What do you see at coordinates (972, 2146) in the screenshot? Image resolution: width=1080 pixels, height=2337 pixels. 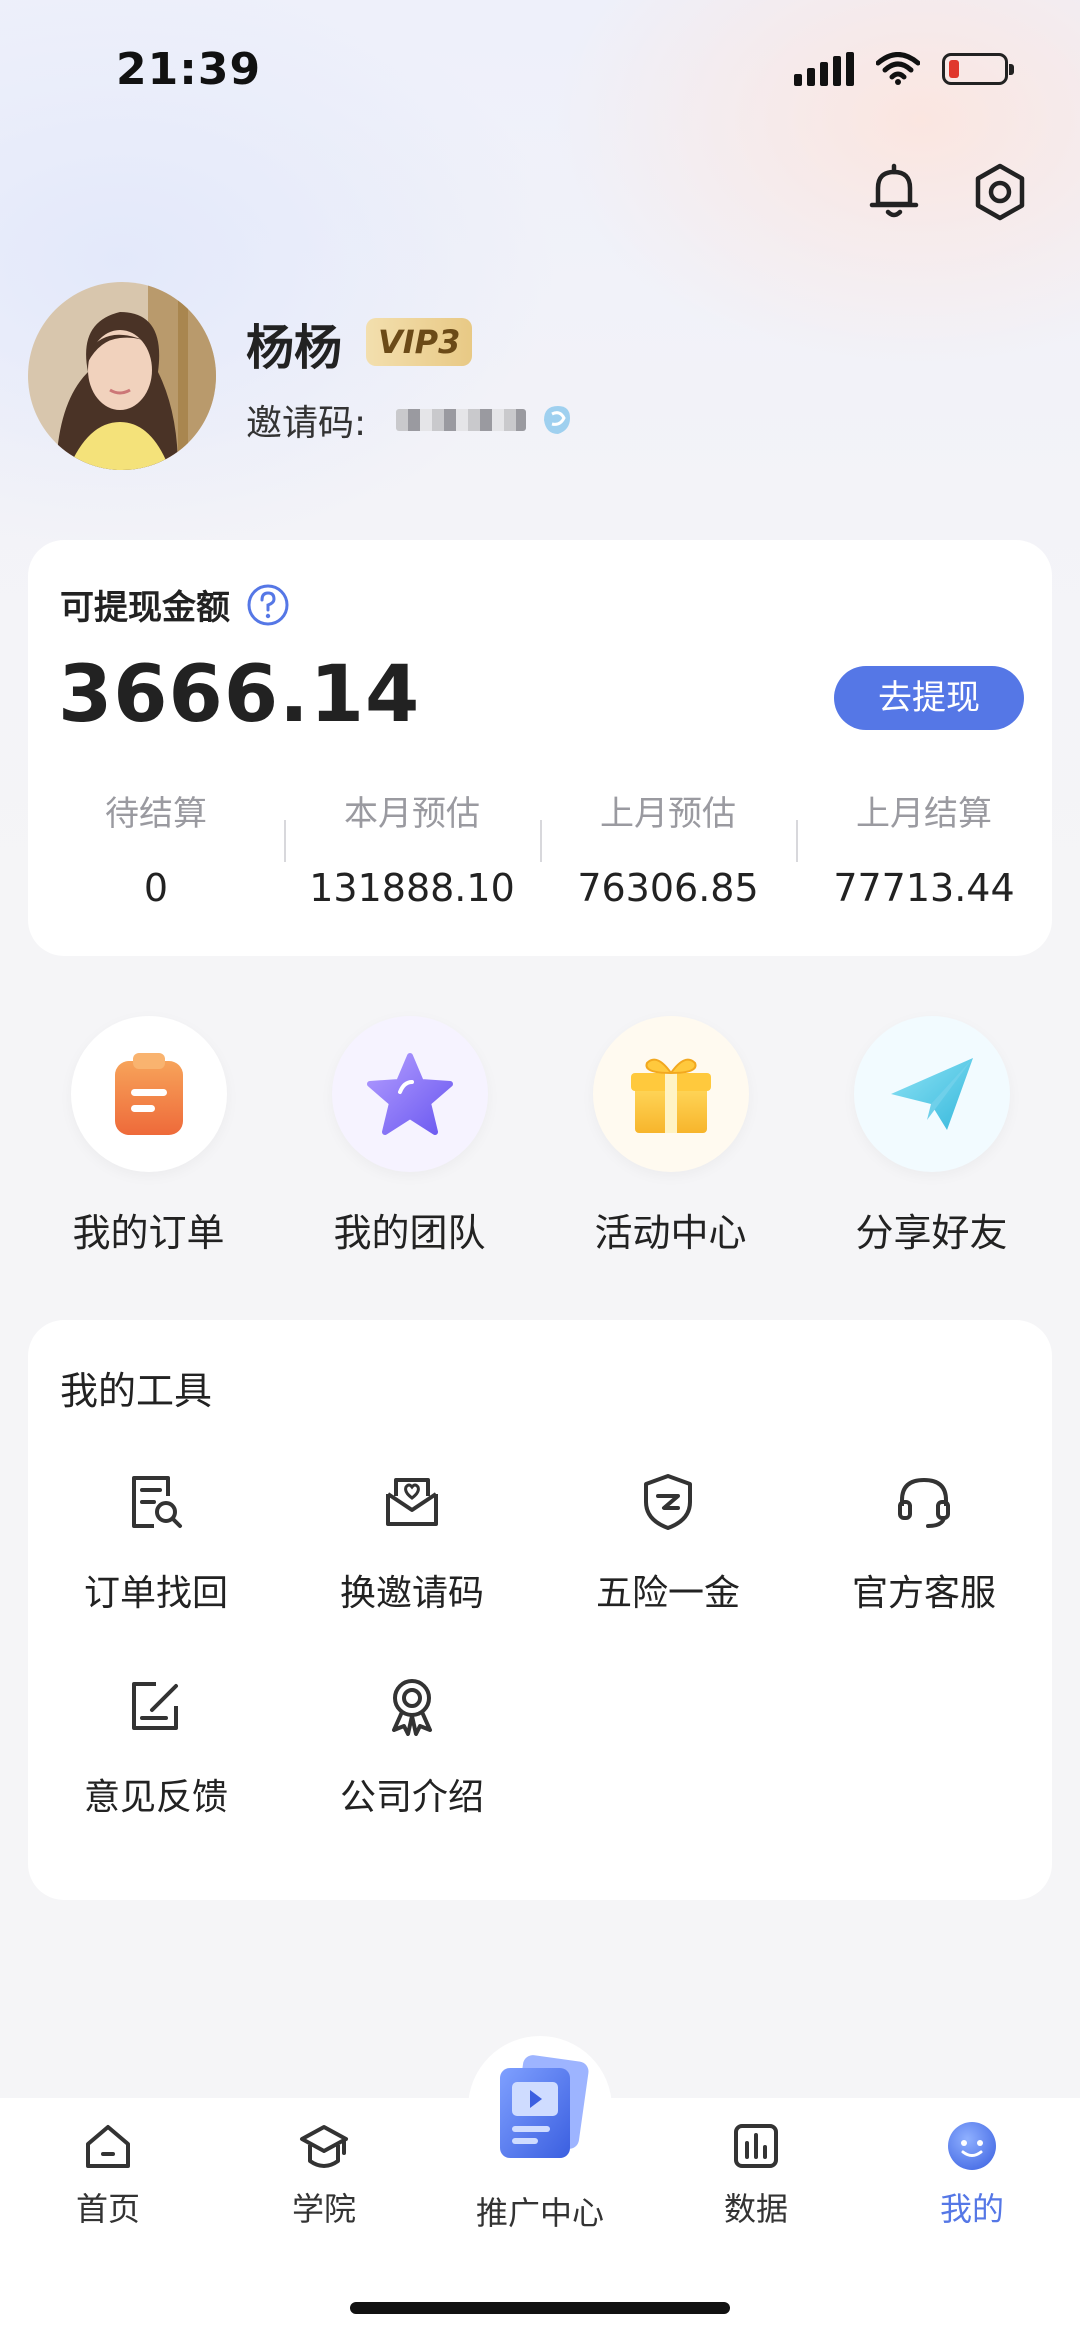 I see `smiley-icon` at bounding box center [972, 2146].